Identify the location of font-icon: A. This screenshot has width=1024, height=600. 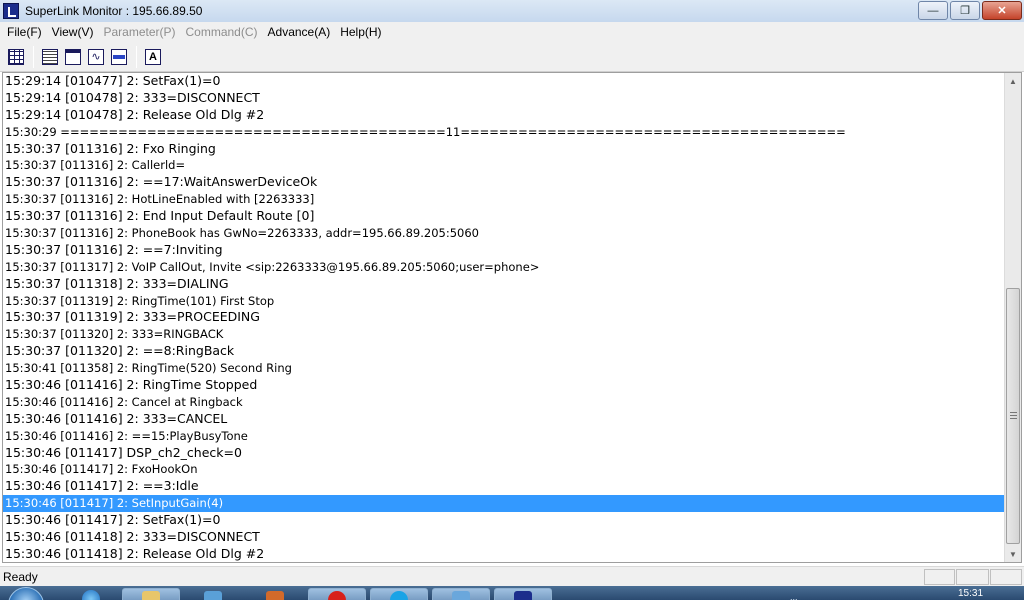
(153, 57).